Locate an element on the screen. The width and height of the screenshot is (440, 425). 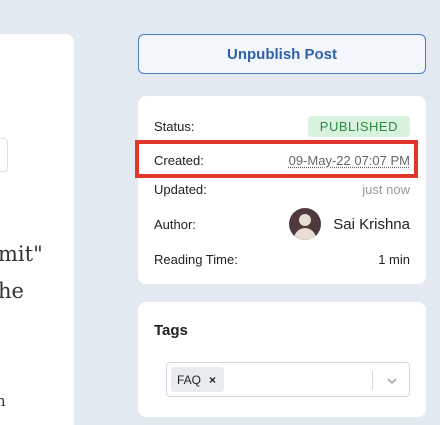
created-date: 09-May-22 07:07 PM is located at coordinates (349, 160).